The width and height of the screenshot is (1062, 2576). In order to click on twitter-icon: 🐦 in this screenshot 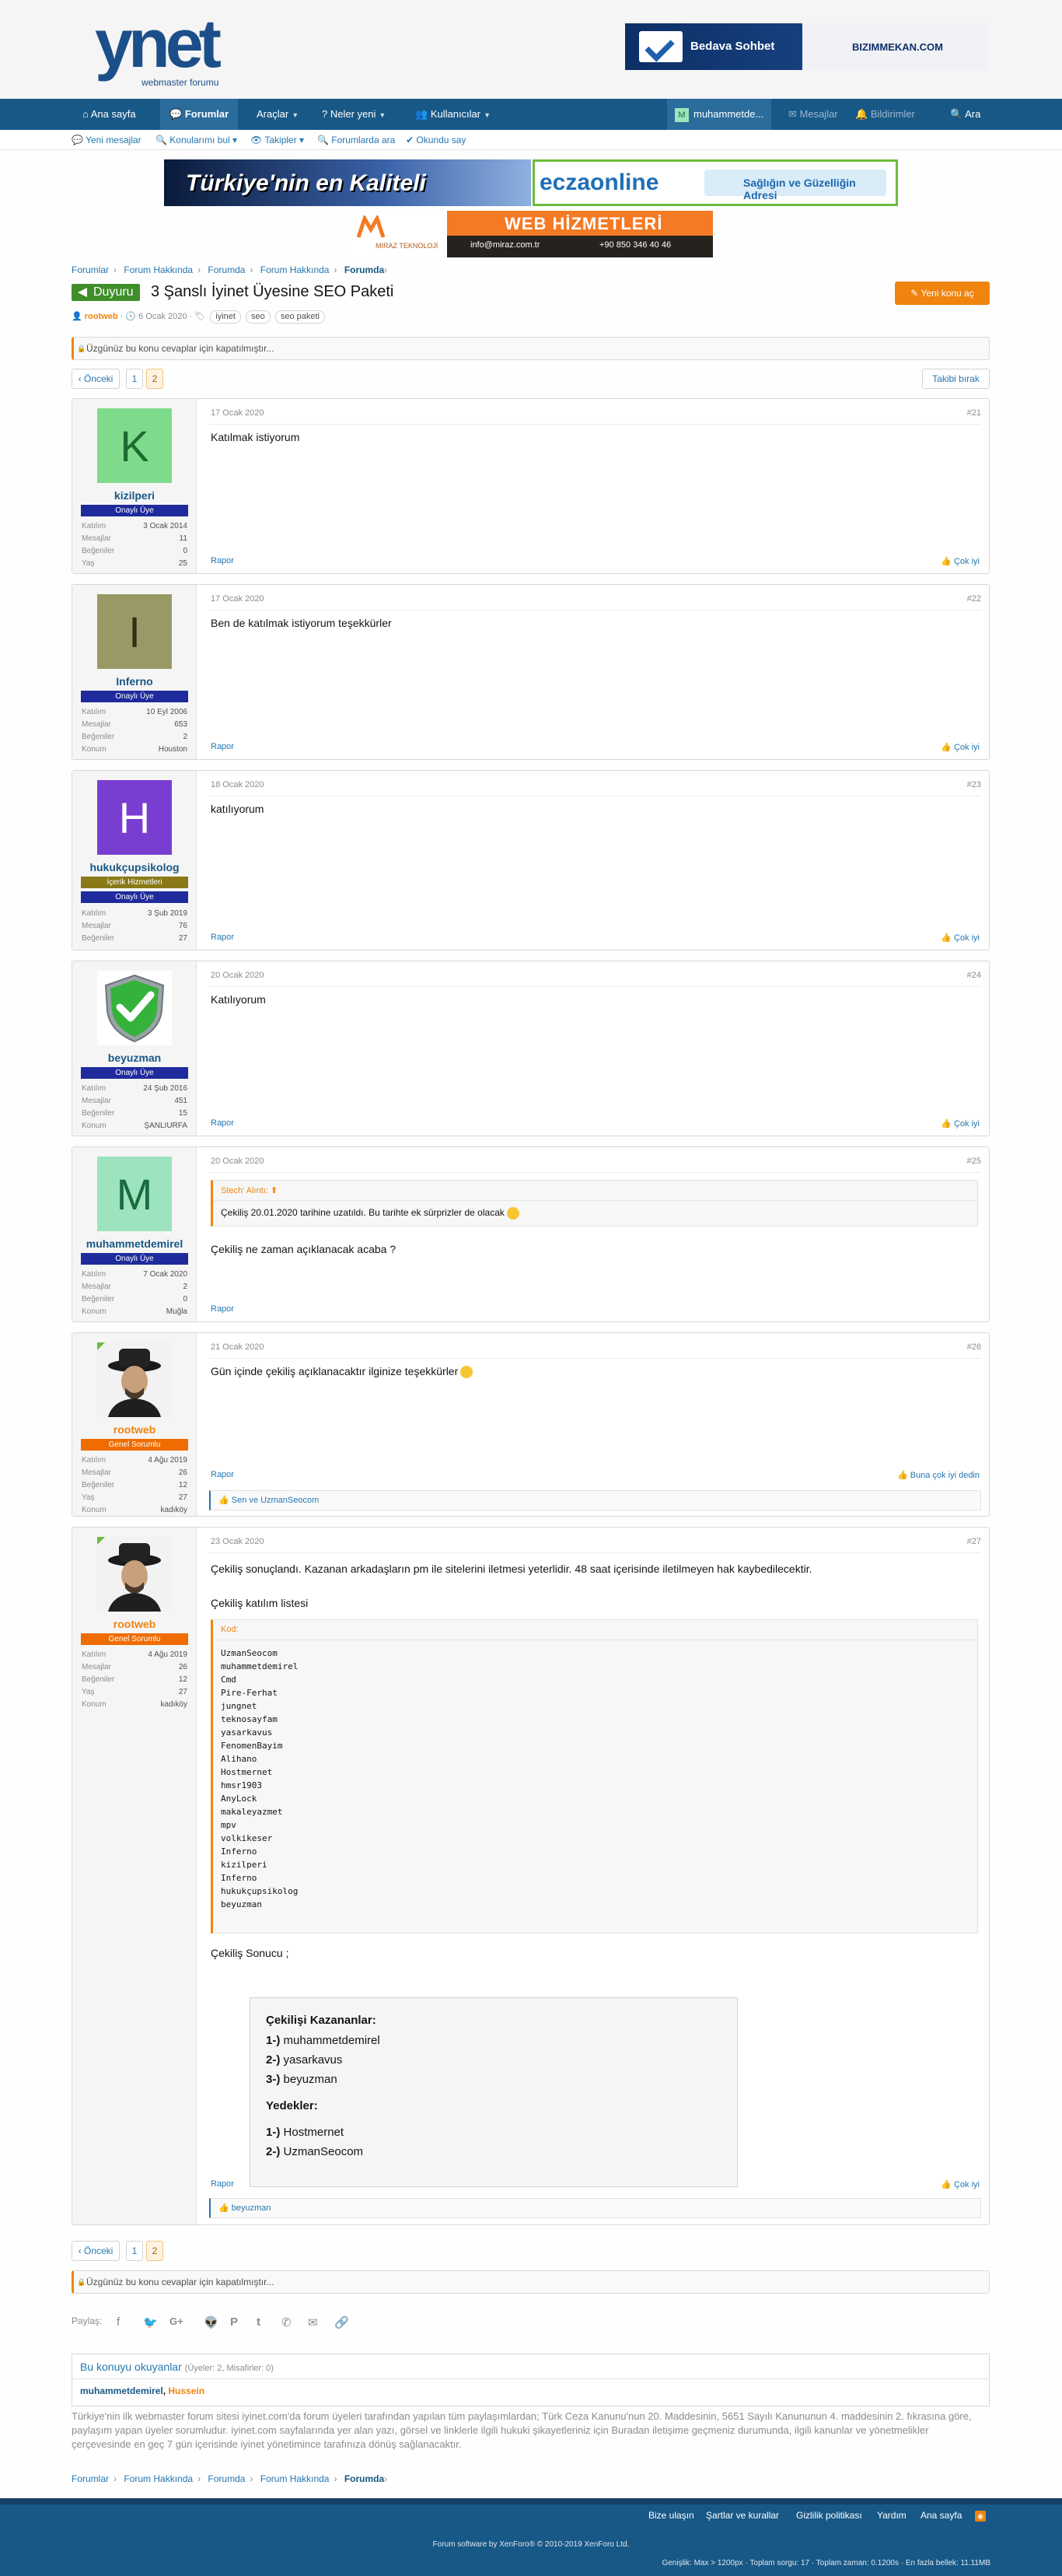, I will do `click(151, 2322)`.